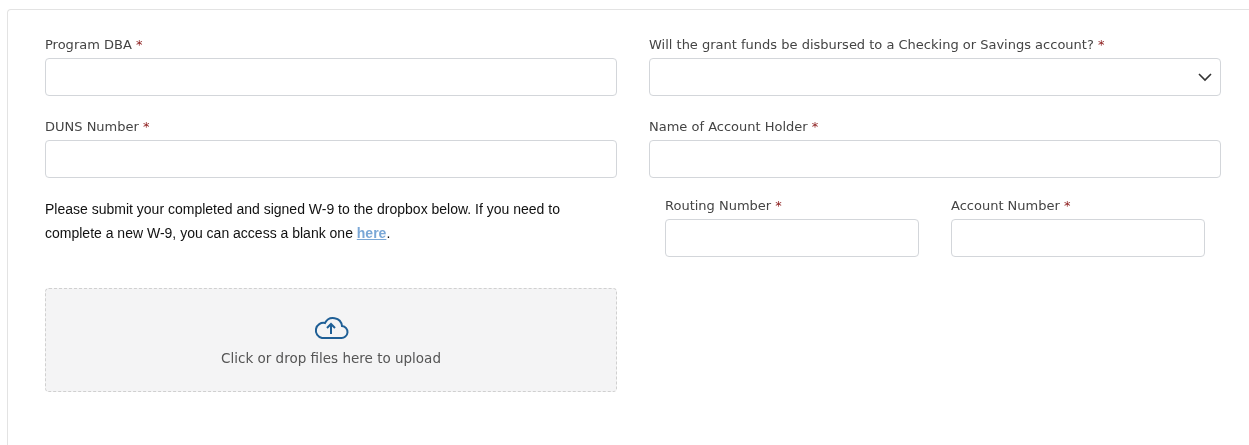  What do you see at coordinates (94, 45) in the screenshot?
I see `field-label: Program DBA *` at bounding box center [94, 45].